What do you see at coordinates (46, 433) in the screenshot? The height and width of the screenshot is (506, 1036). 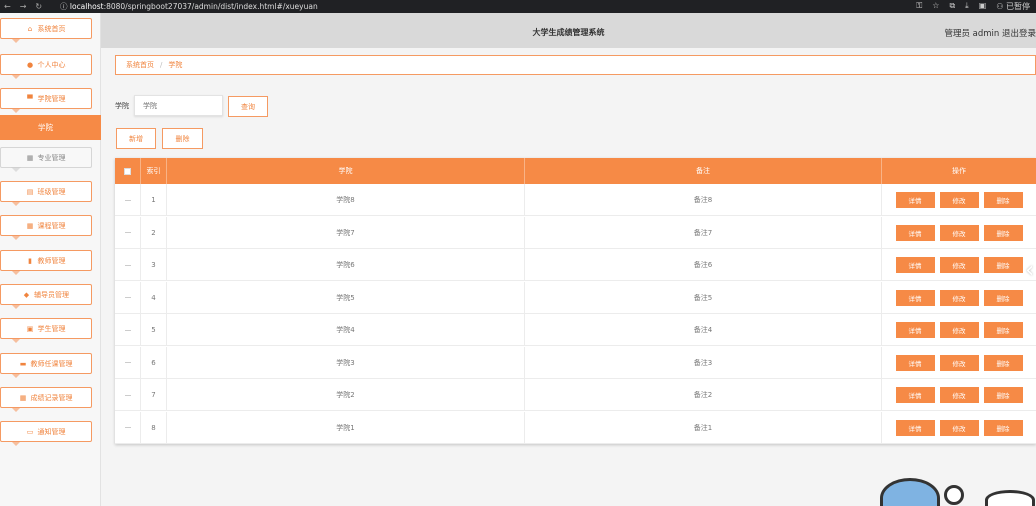 I see `sidebar-item-notice: ▭ 通知管理` at bounding box center [46, 433].